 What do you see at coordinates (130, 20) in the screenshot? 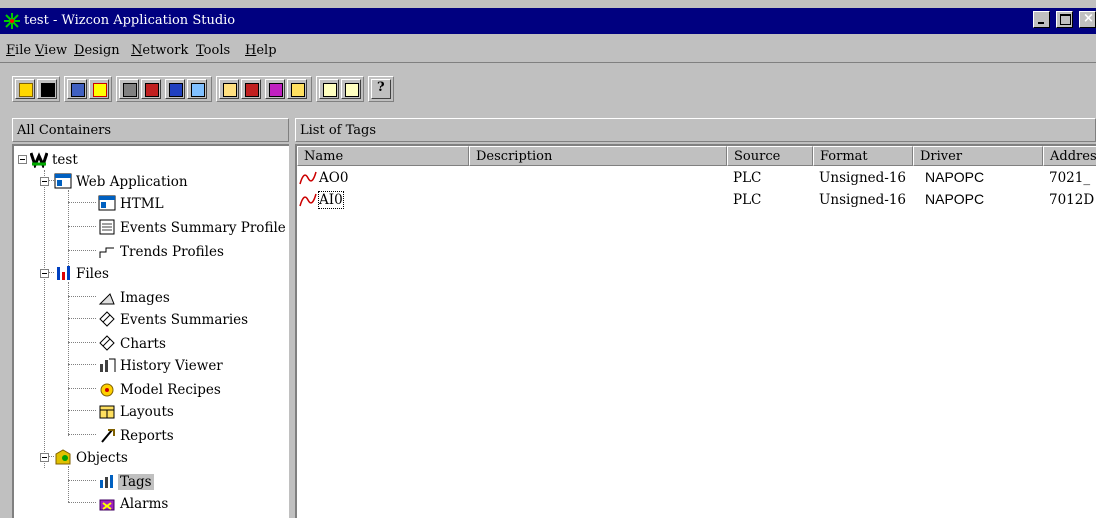
I see `window-title: test - Wizcon Application Studio` at bounding box center [130, 20].